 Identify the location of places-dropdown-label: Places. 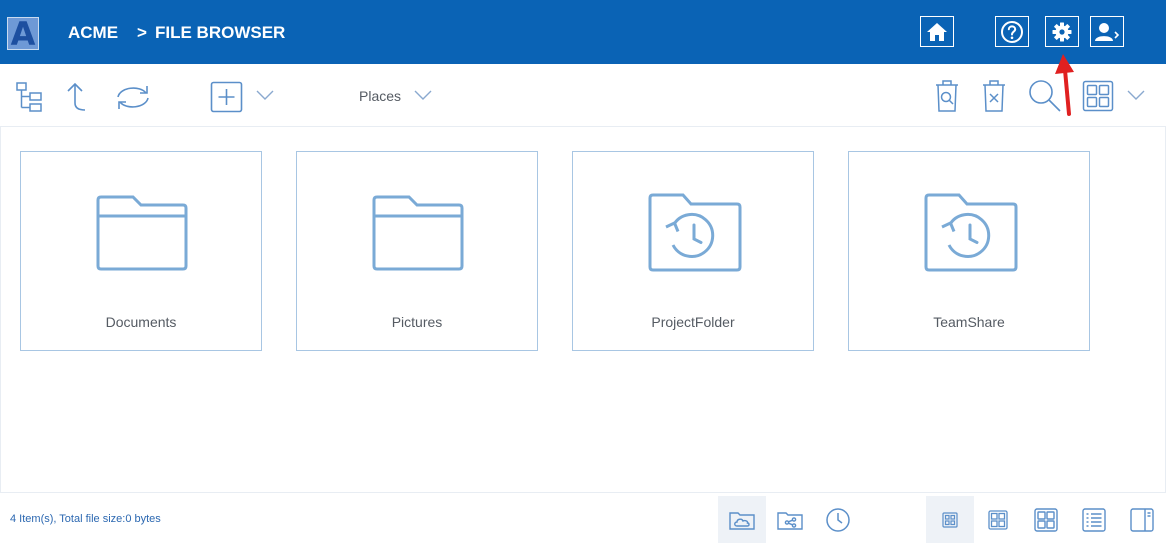
(380, 96).